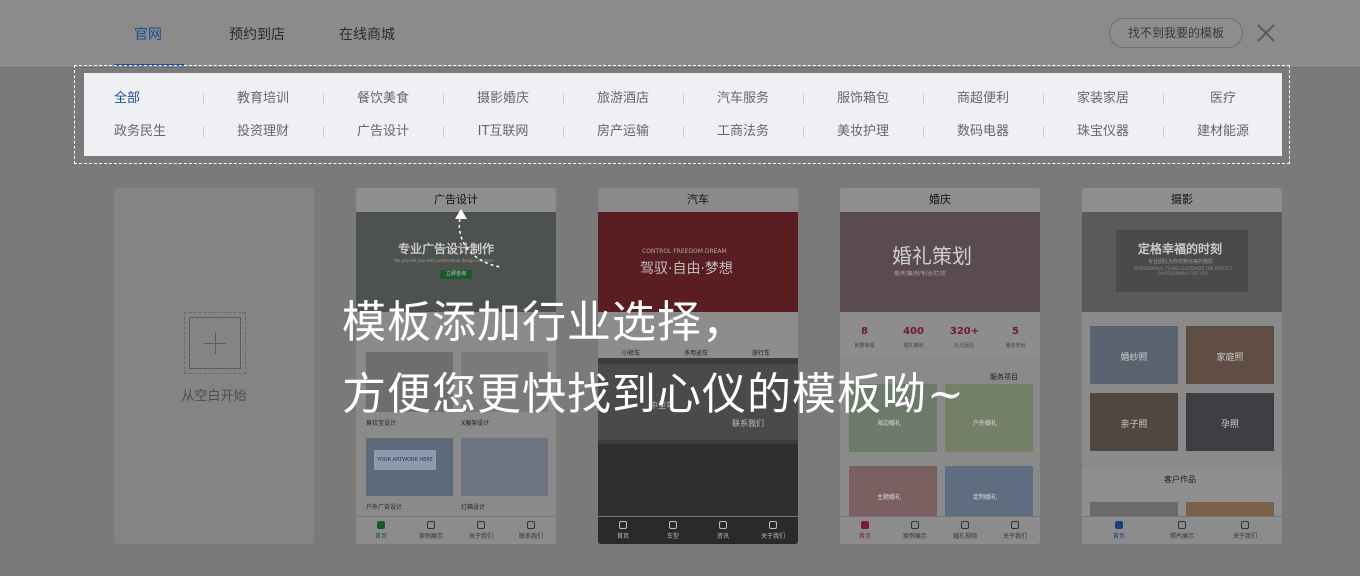  I want to click on photo-tile: 孕照, so click(1230, 422).